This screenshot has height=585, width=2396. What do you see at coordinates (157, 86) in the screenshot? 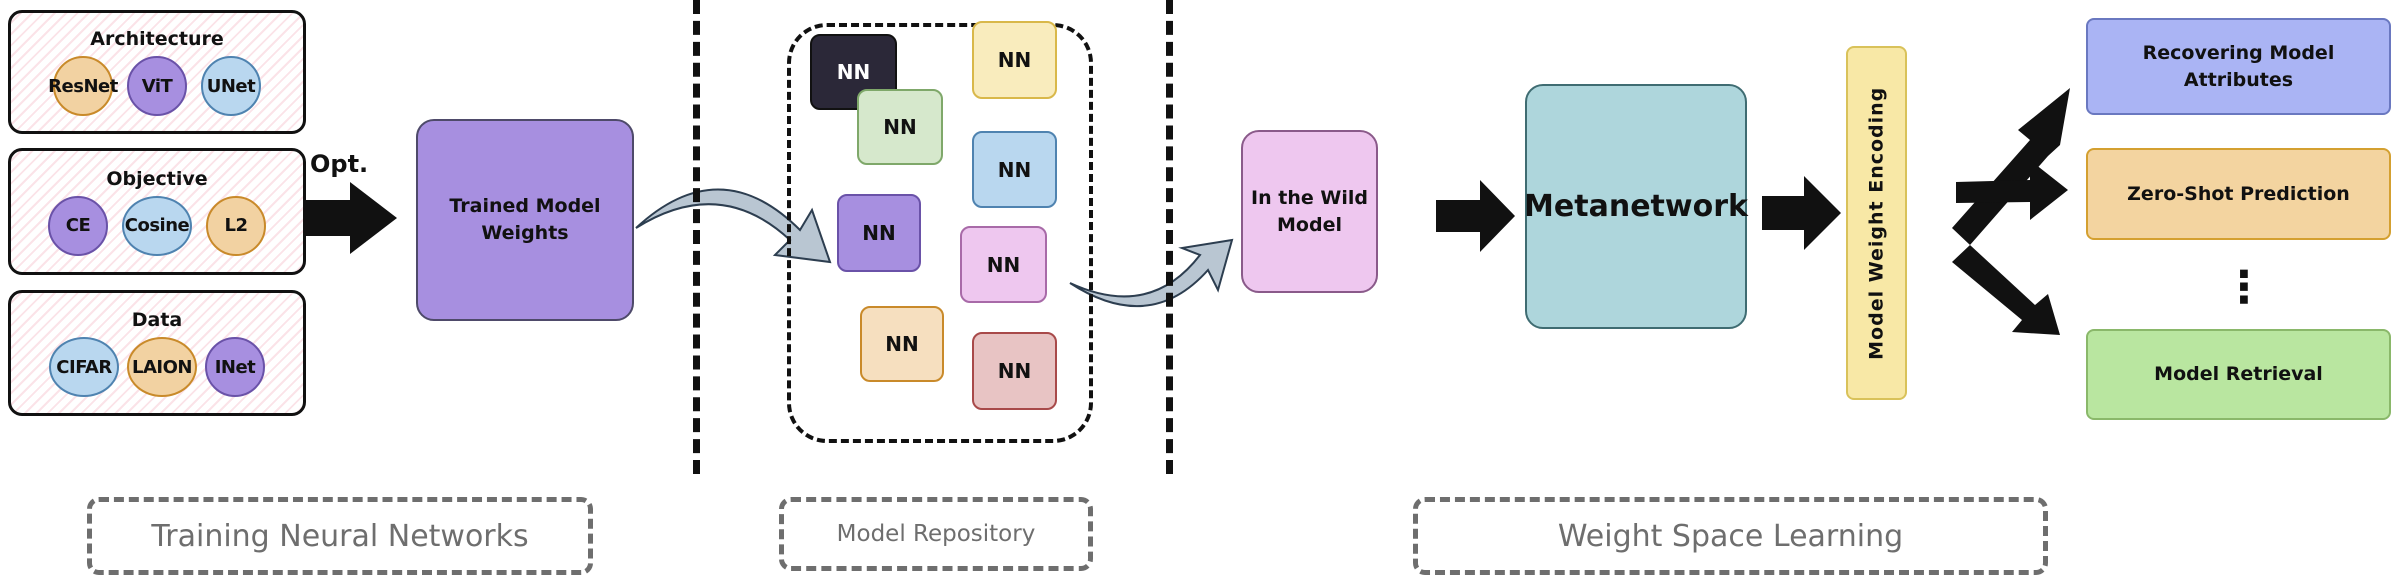
I see `chip-vit: ViT` at bounding box center [157, 86].